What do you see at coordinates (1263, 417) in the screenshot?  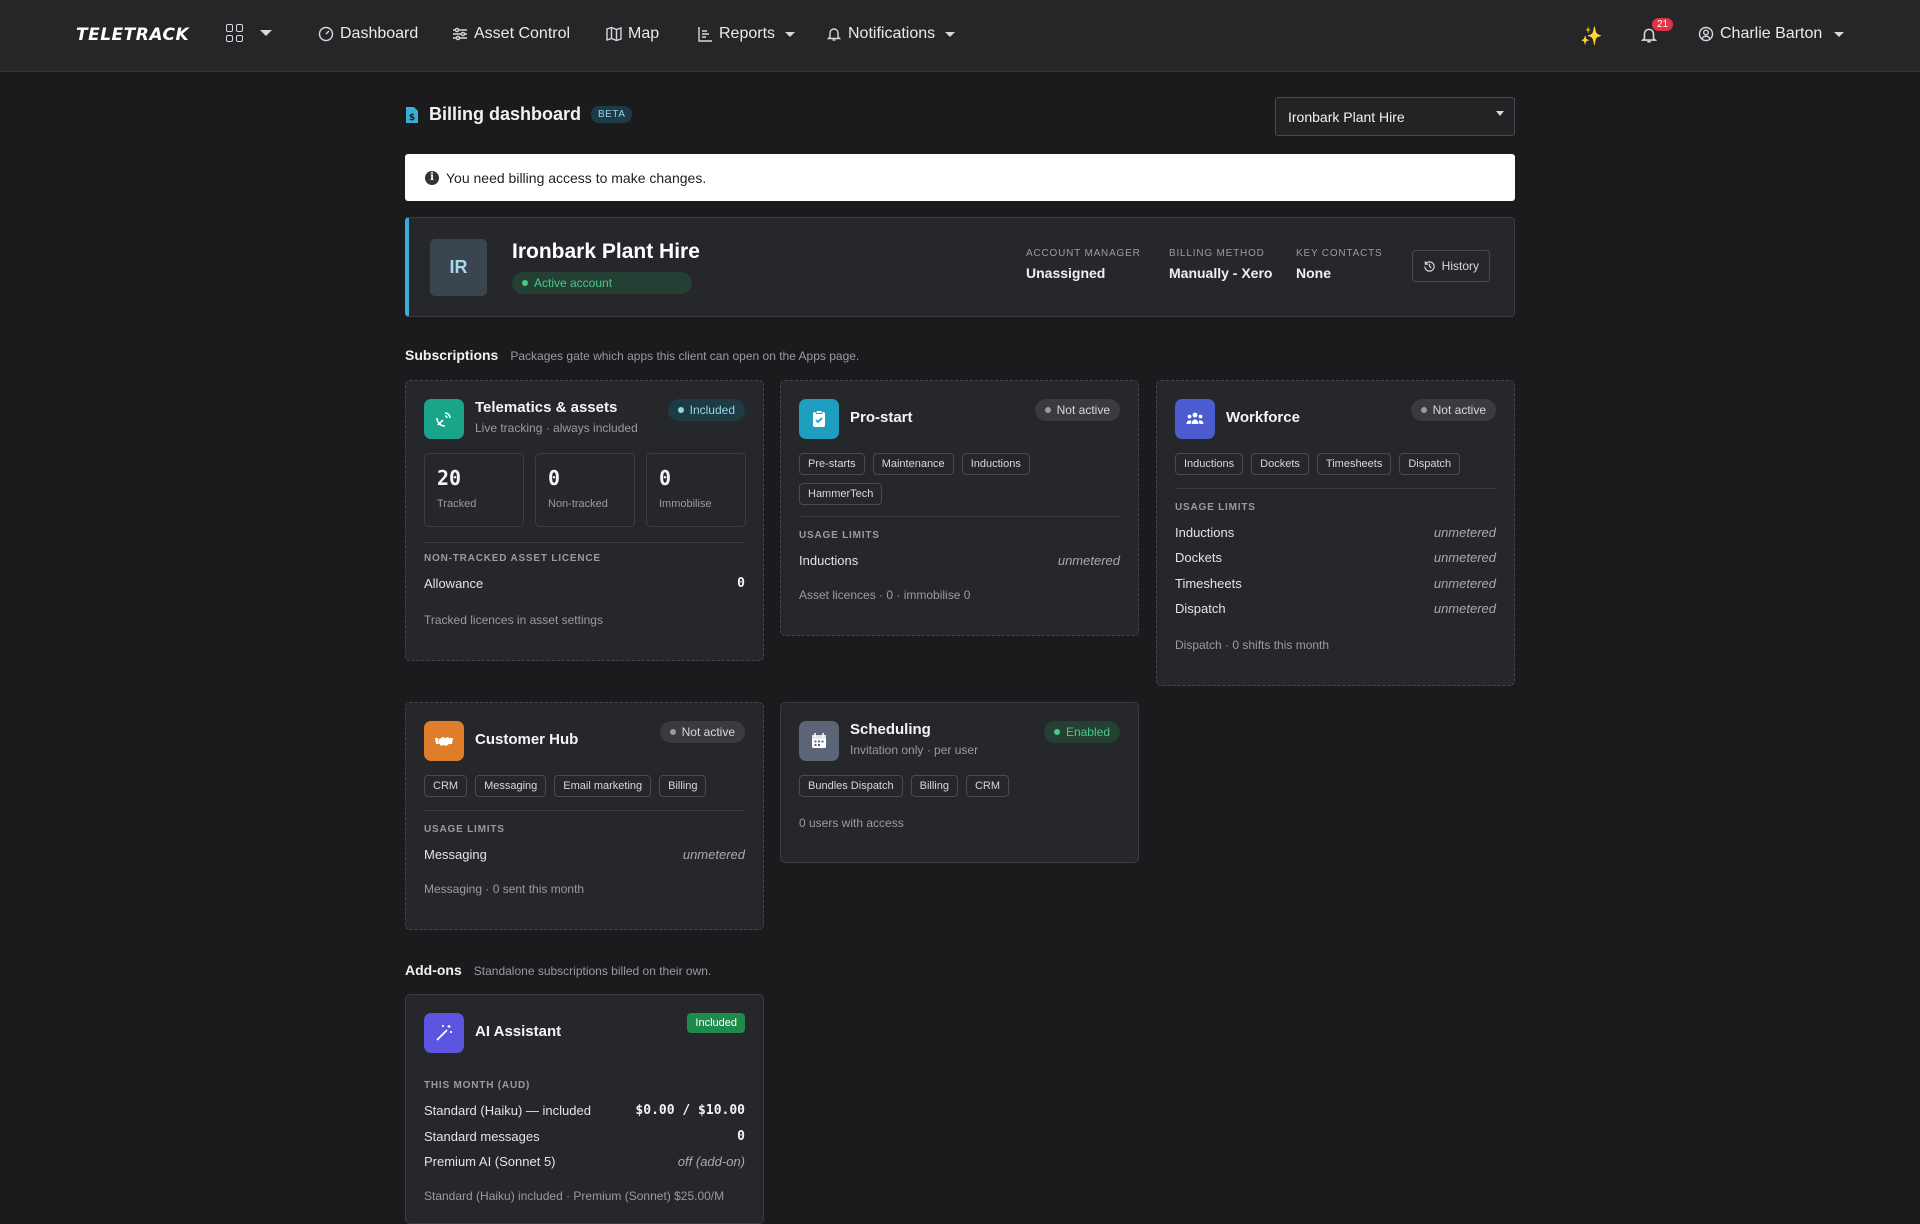 I see `package-title: Workforce` at bounding box center [1263, 417].